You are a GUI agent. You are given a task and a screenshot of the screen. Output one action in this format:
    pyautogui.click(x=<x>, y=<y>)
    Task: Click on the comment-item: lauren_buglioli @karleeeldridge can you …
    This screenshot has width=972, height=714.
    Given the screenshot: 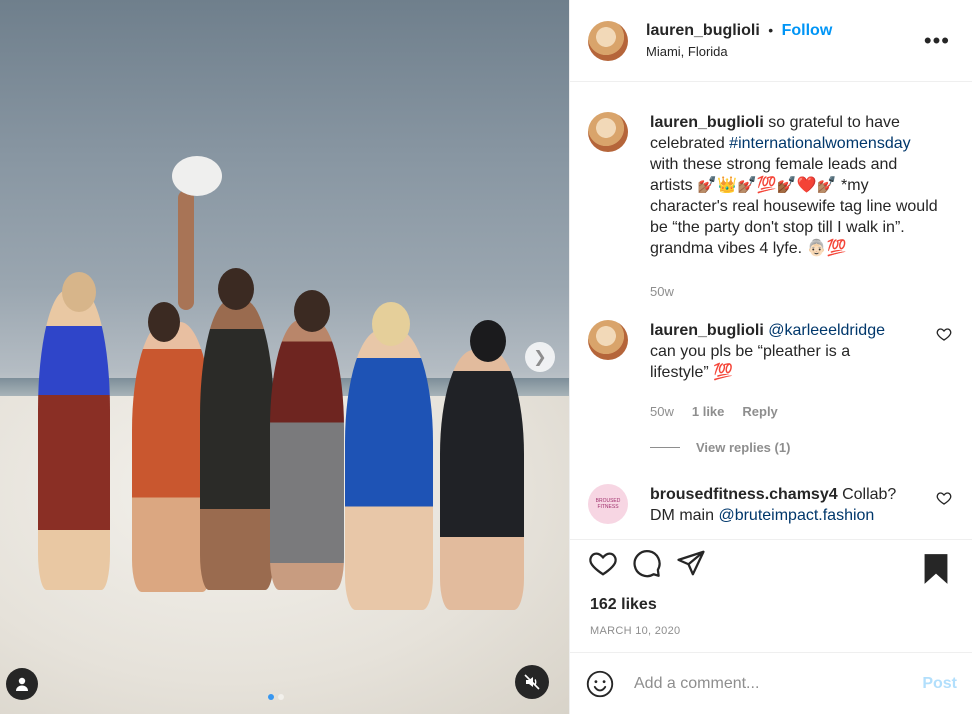 What is the action you would take?
    pyautogui.click(x=770, y=371)
    